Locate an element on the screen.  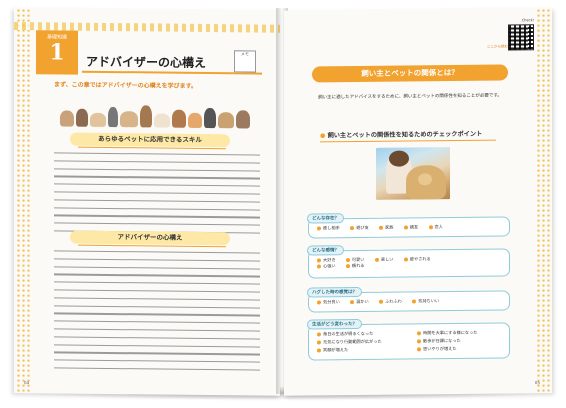
check-option: 温かい is located at coordinates (359, 302).